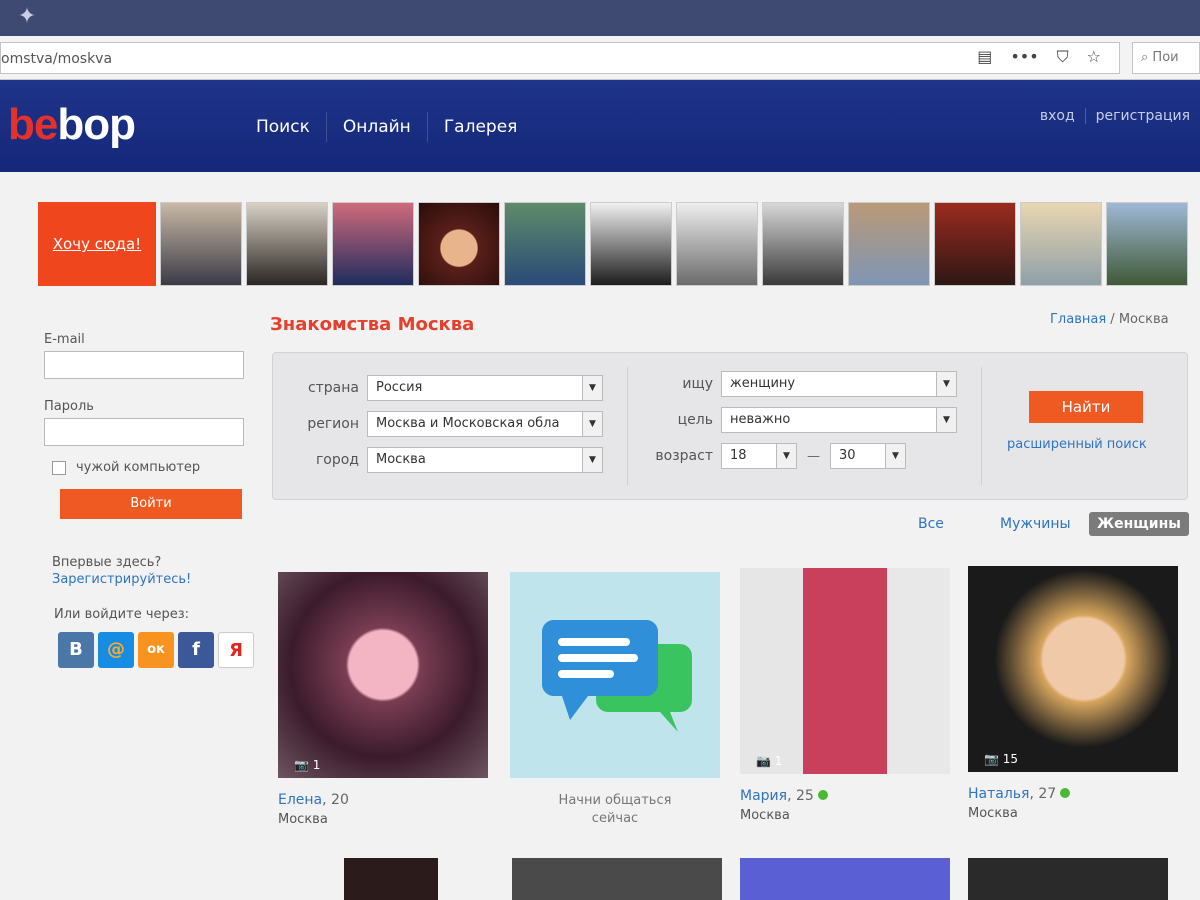 Image resolution: width=1200 pixels, height=900 pixels. I want to click on chat-promo-image, so click(615, 675).